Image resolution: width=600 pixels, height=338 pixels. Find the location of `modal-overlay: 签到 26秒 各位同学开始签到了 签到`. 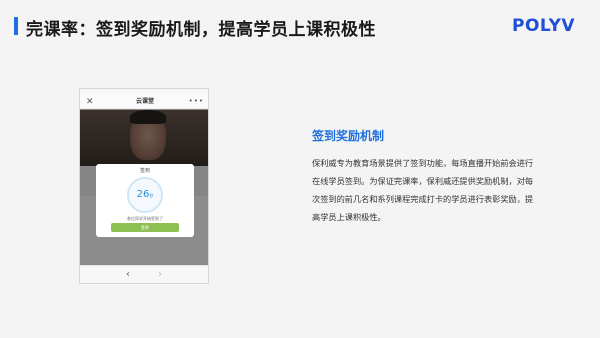

modal-overlay: 签到 26秒 各位同学开始签到了 签到 is located at coordinates (144, 187).